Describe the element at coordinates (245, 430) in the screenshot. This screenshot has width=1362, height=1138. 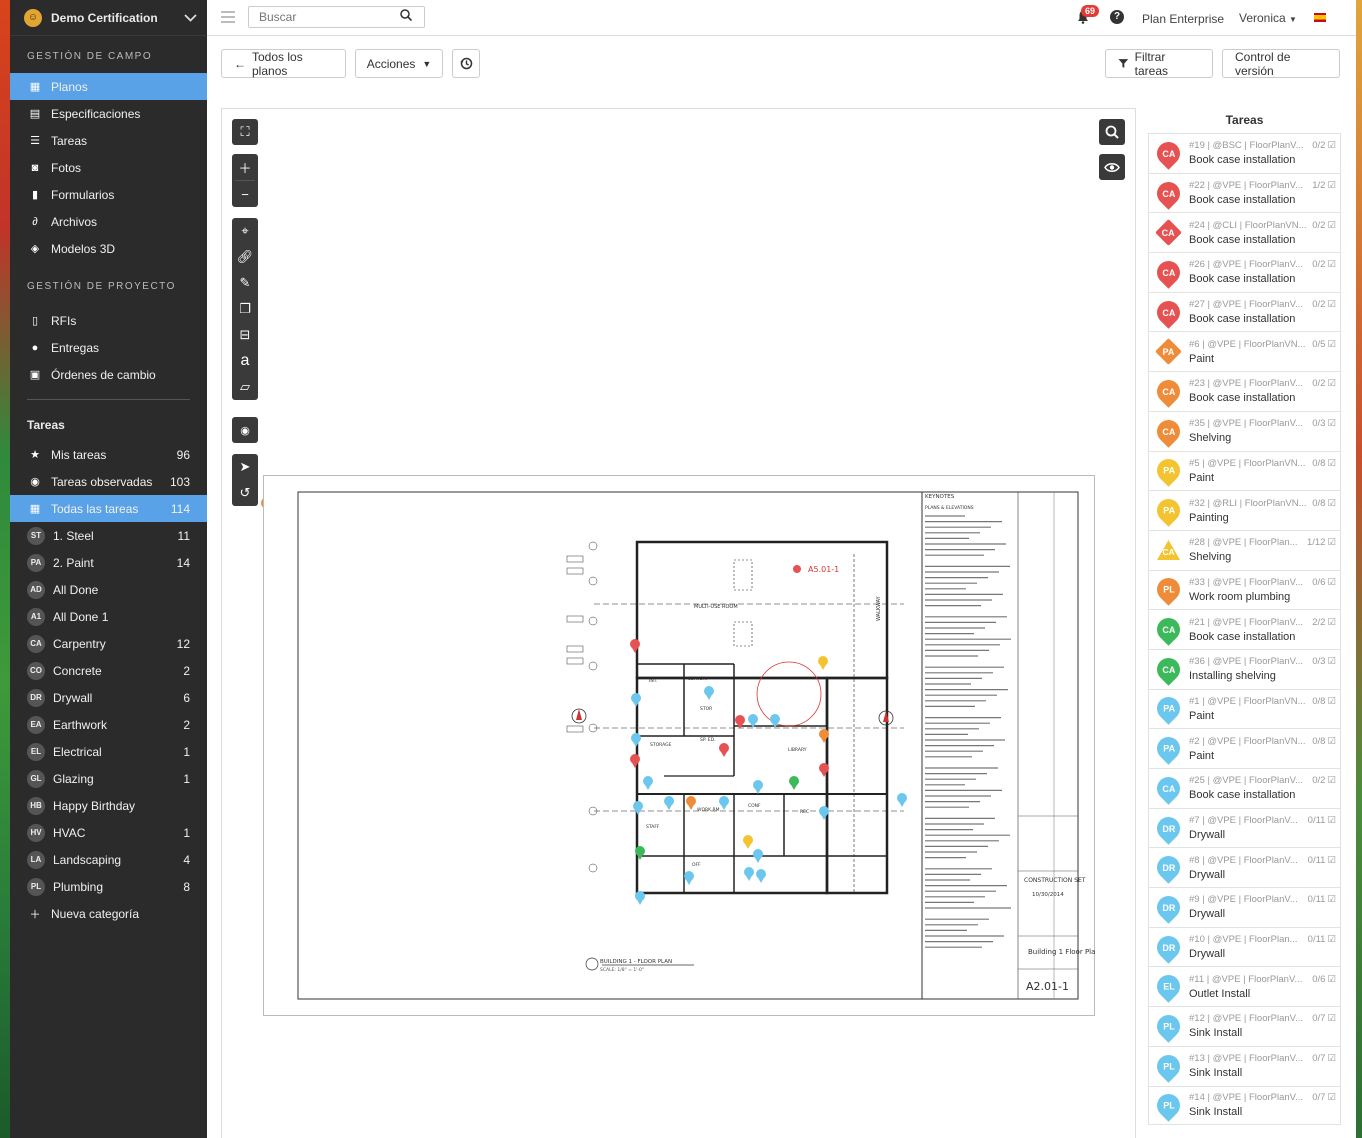
I see `layers-icon: ◉` at that location.